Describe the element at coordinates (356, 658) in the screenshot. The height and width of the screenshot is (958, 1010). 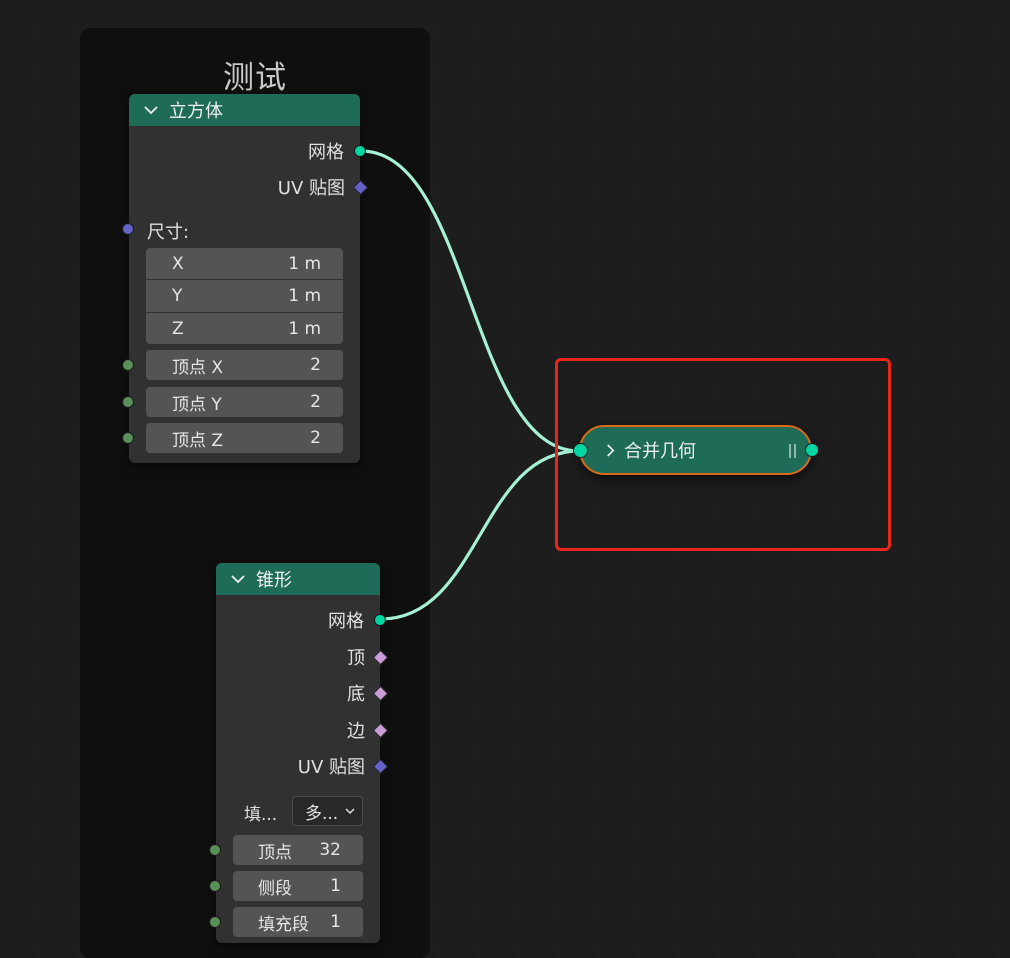
I see `output-label: 顶` at that location.